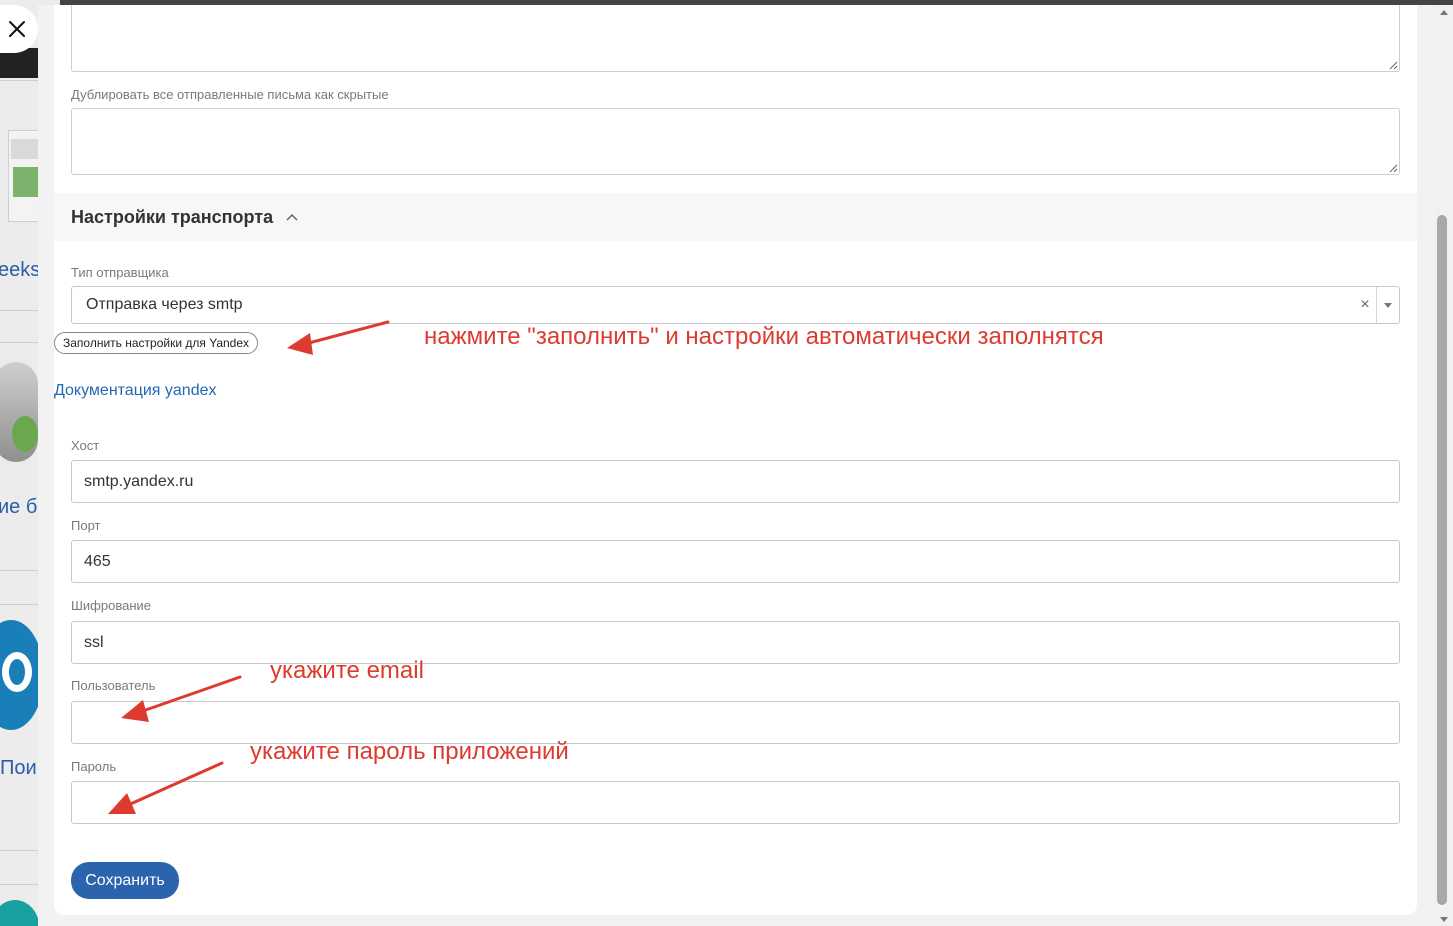 This screenshot has width=1453, height=926. I want to click on user-label: Пользователь, so click(113, 685).